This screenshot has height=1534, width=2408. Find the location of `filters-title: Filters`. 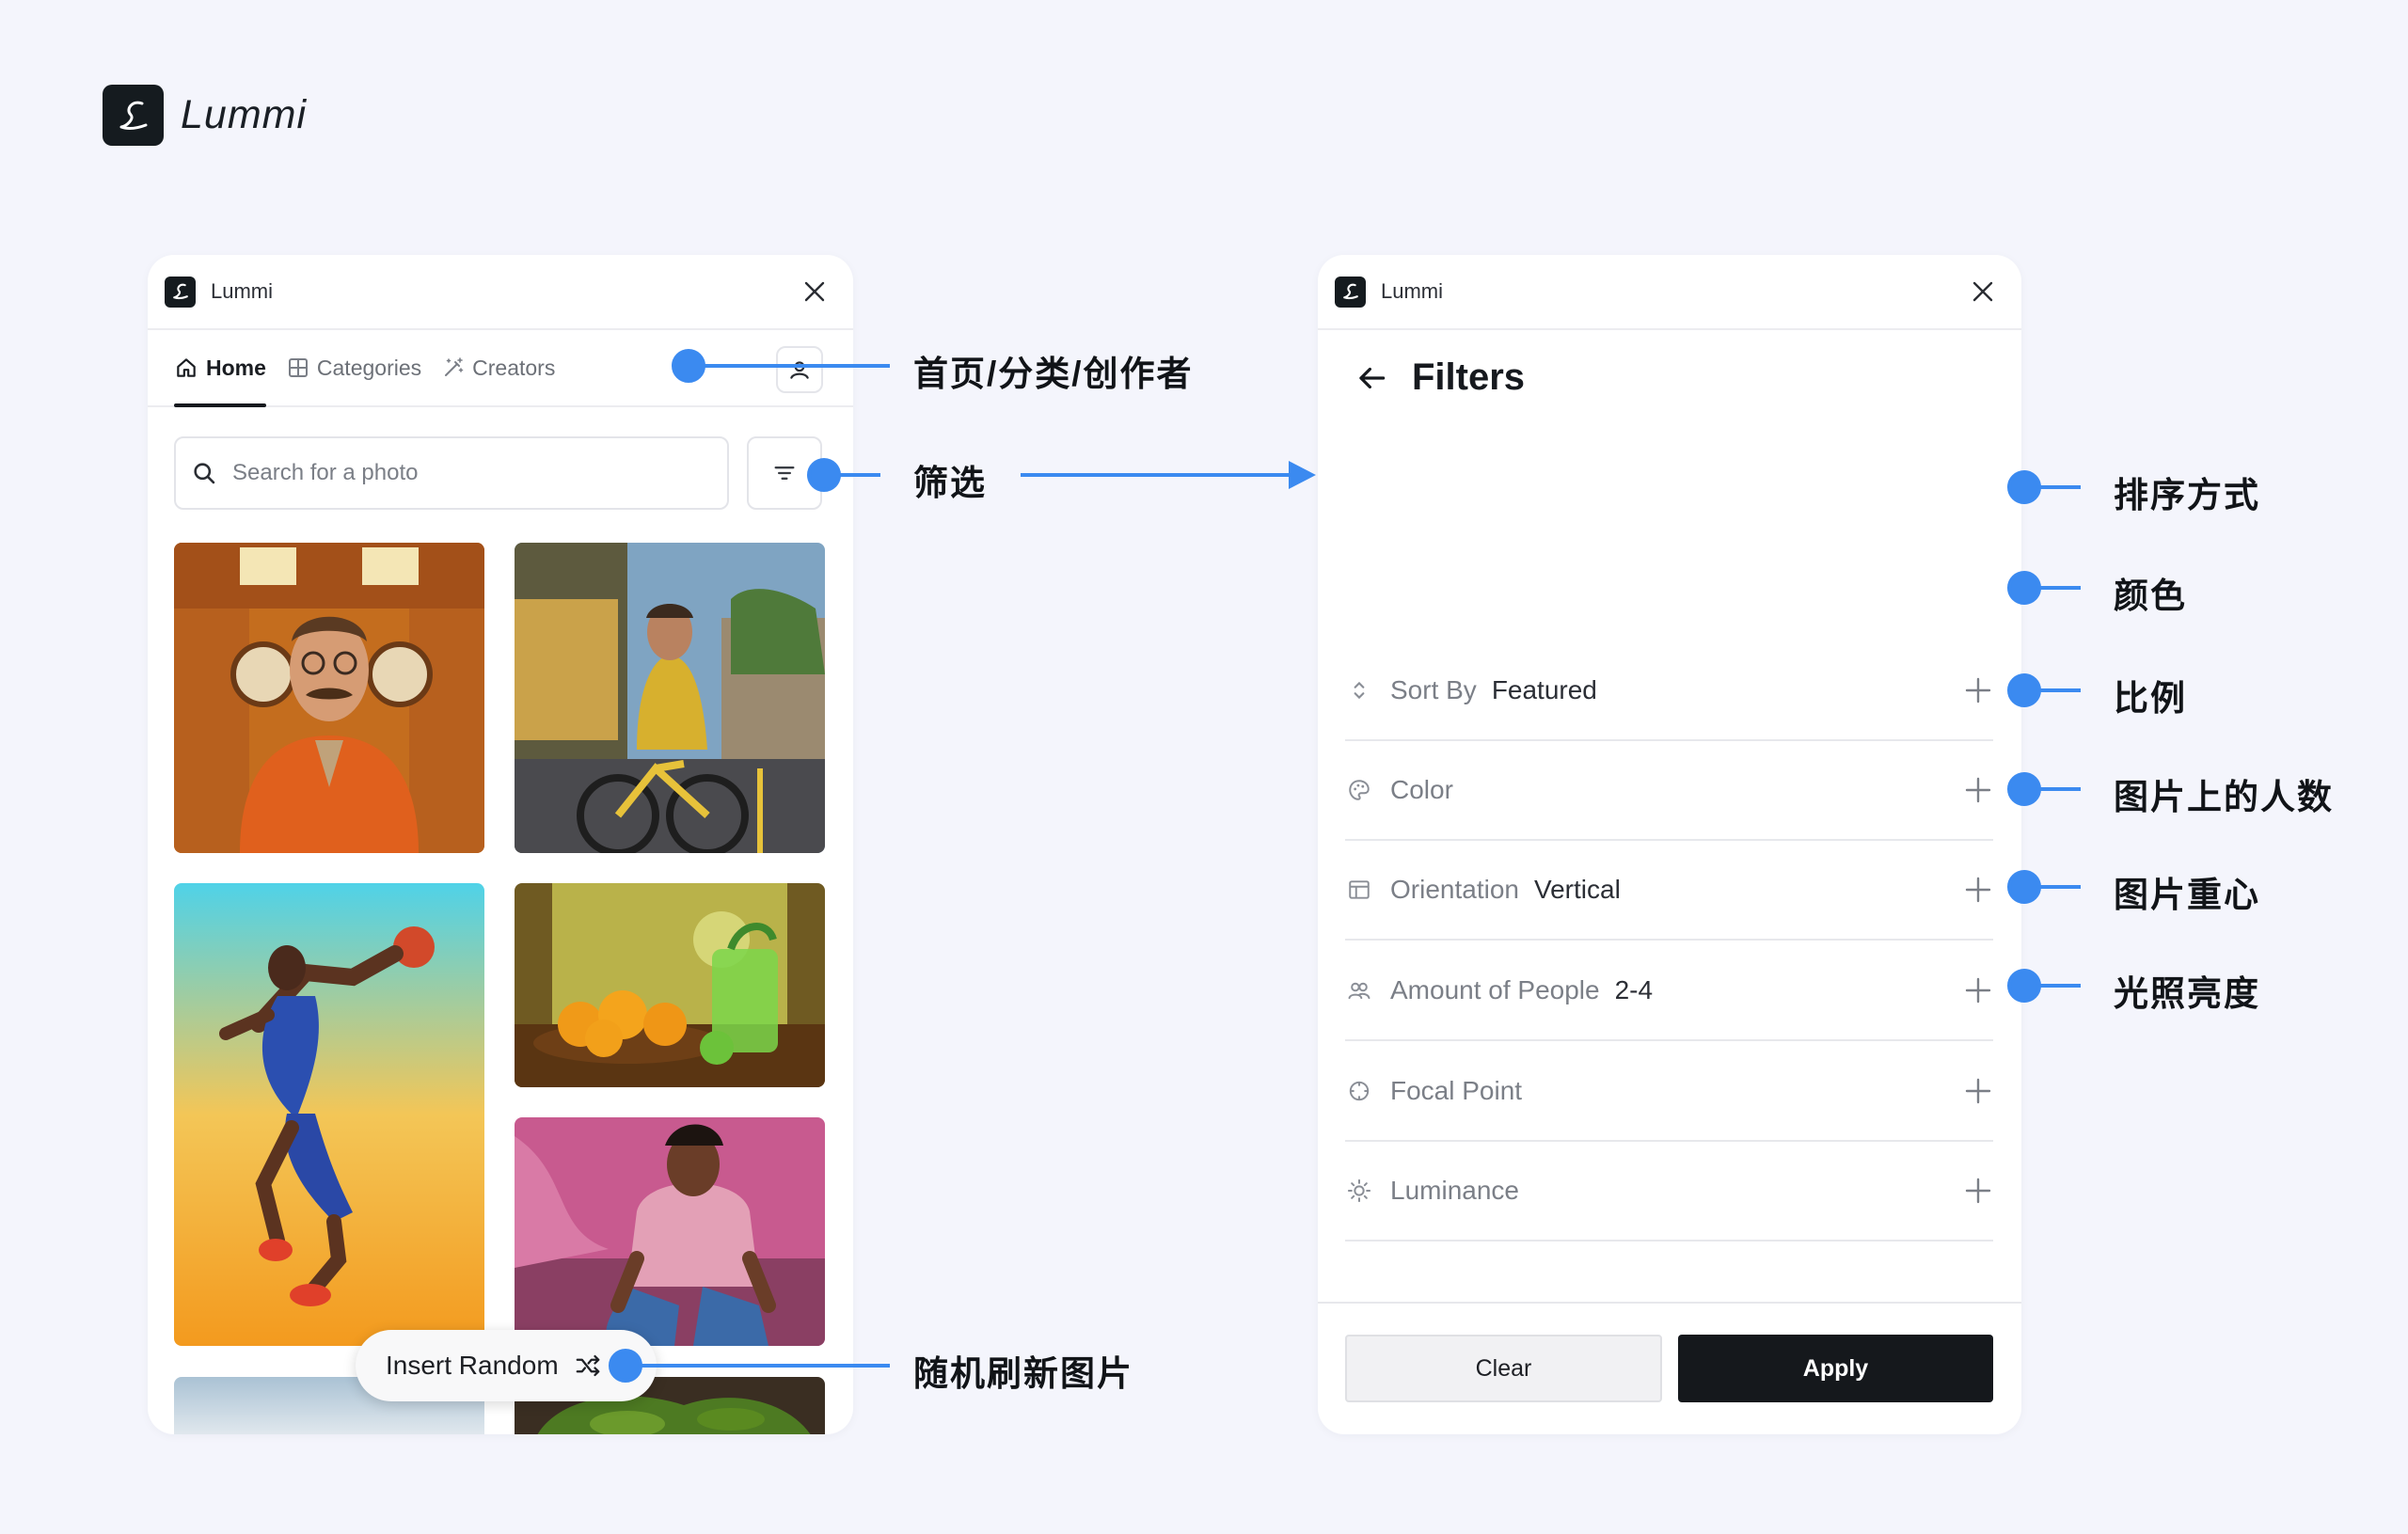

filters-title: Filters is located at coordinates (1469, 377).